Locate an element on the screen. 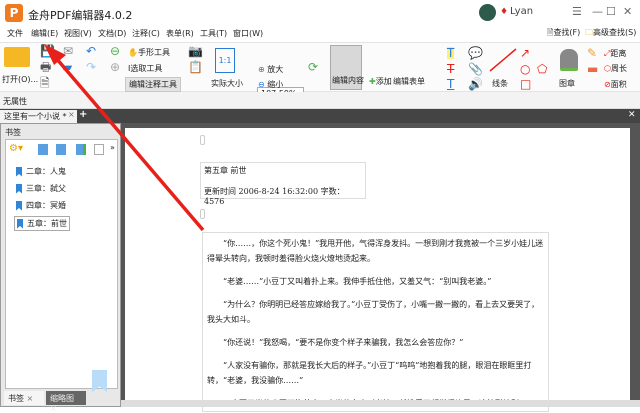 The image size is (640, 413). highlight-text-icon: T is located at coordinates (451, 53).